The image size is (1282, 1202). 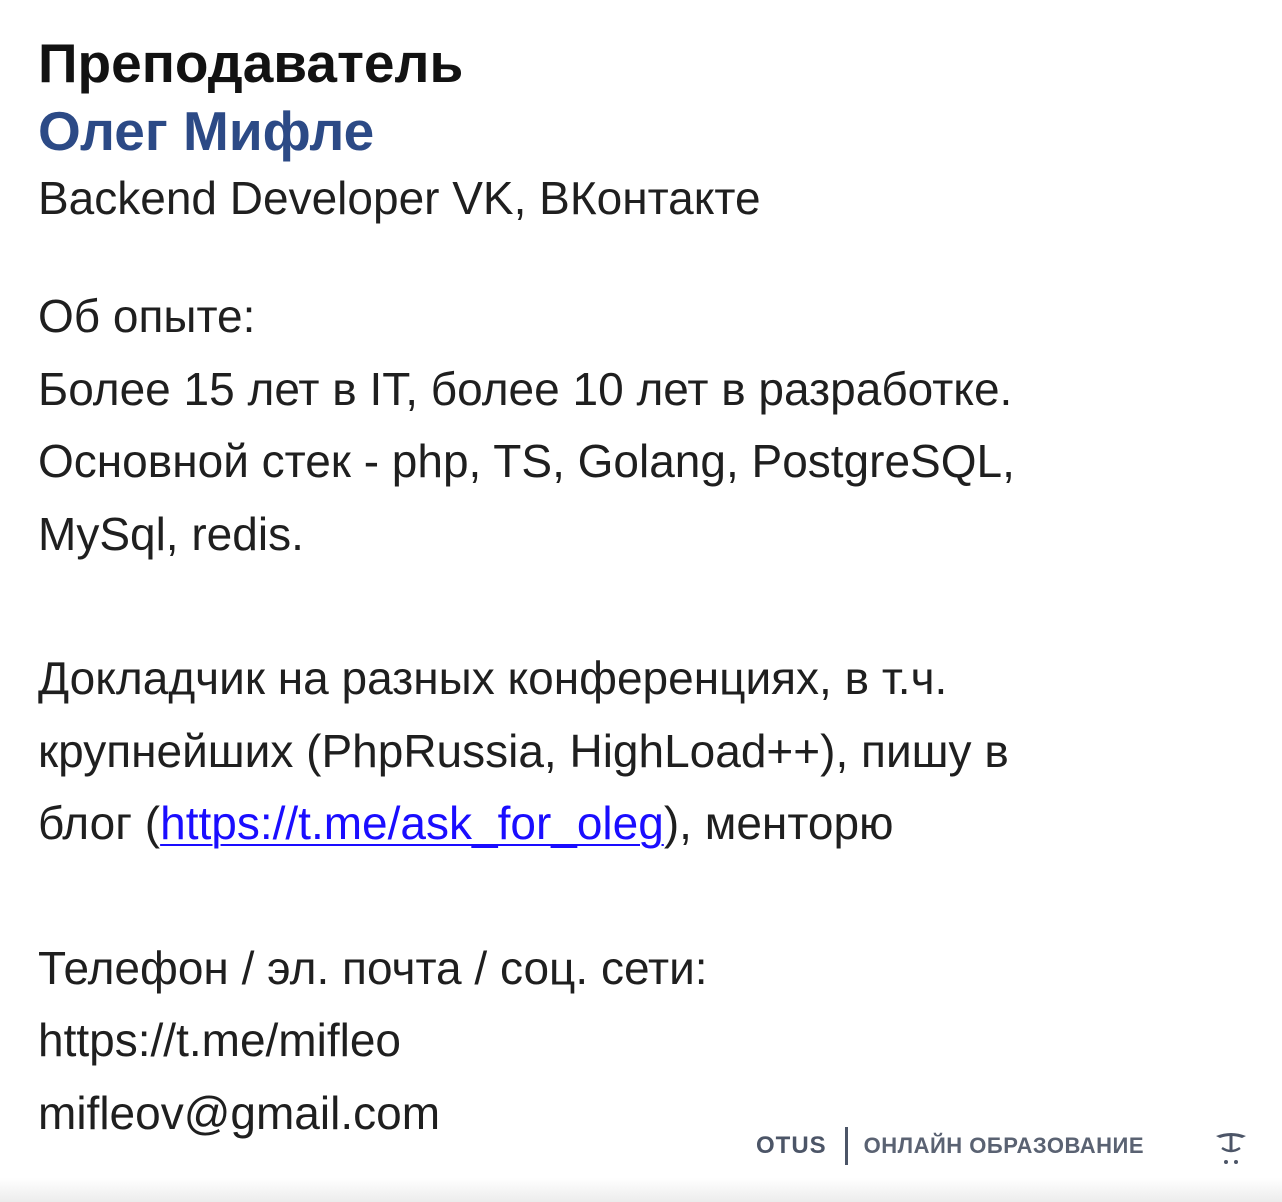 I want to click on brand-tagline: ОНЛАЙН ОБРАЗОВАНИЕ, so click(x=1004, y=1145).